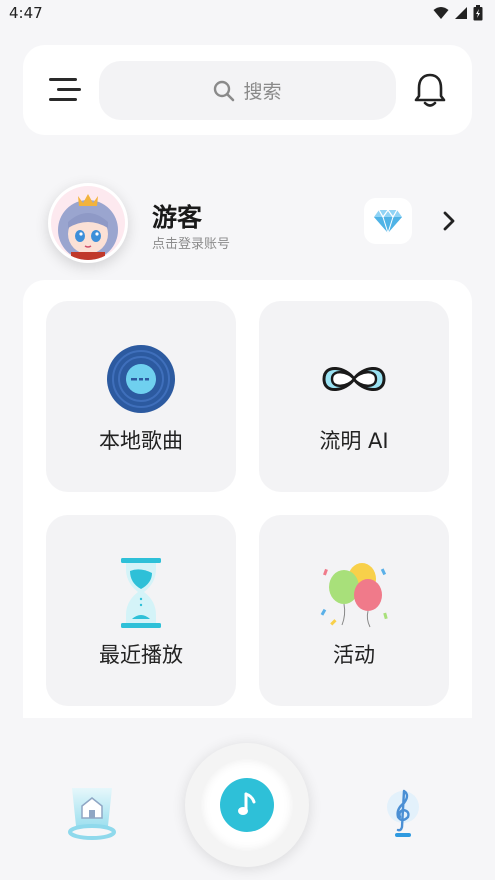 The height and width of the screenshot is (880, 495). Describe the element at coordinates (141, 593) in the screenshot. I see `hourglass-icon` at that location.